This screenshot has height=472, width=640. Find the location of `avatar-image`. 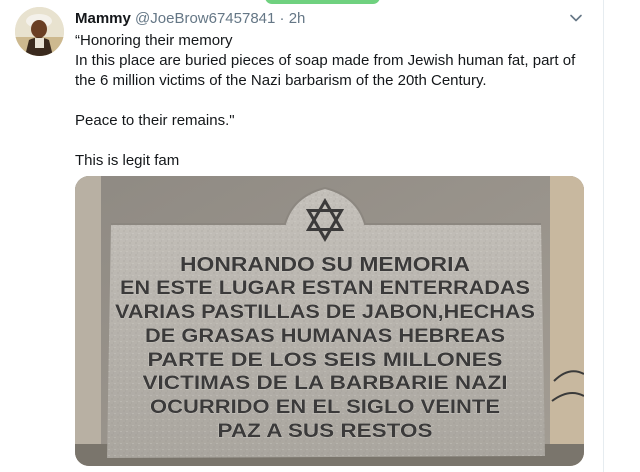

avatar-image is located at coordinates (39, 31).